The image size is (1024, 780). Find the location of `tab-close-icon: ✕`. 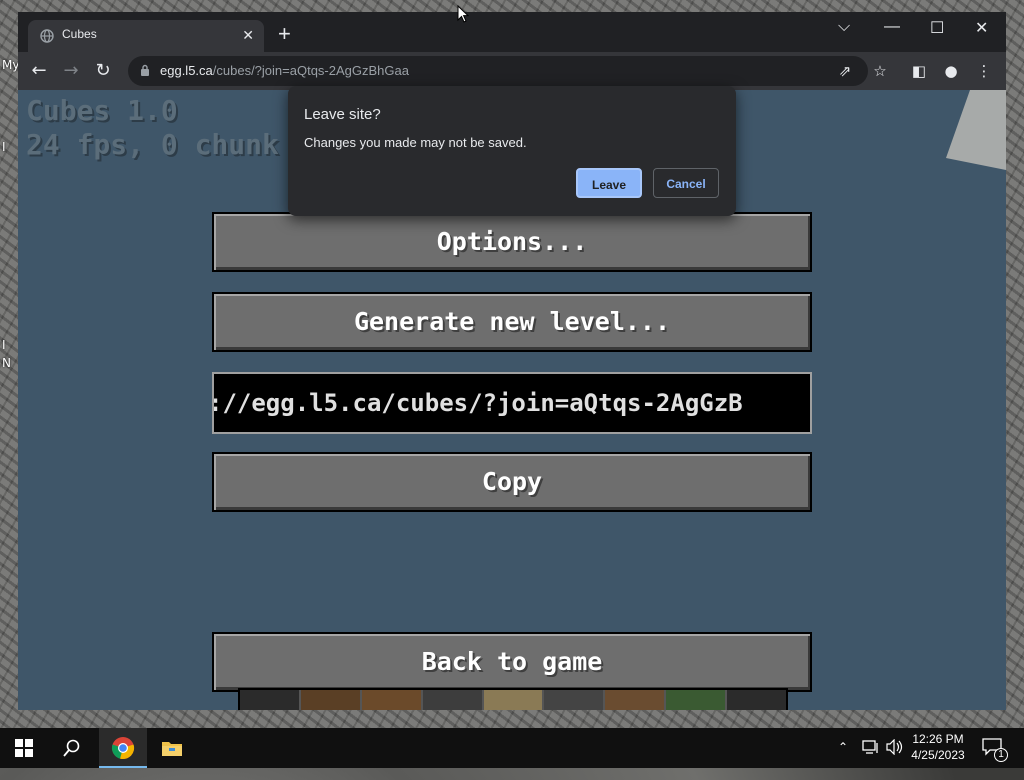

tab-close-icon: ✕ is located at coordinates (248, 35).